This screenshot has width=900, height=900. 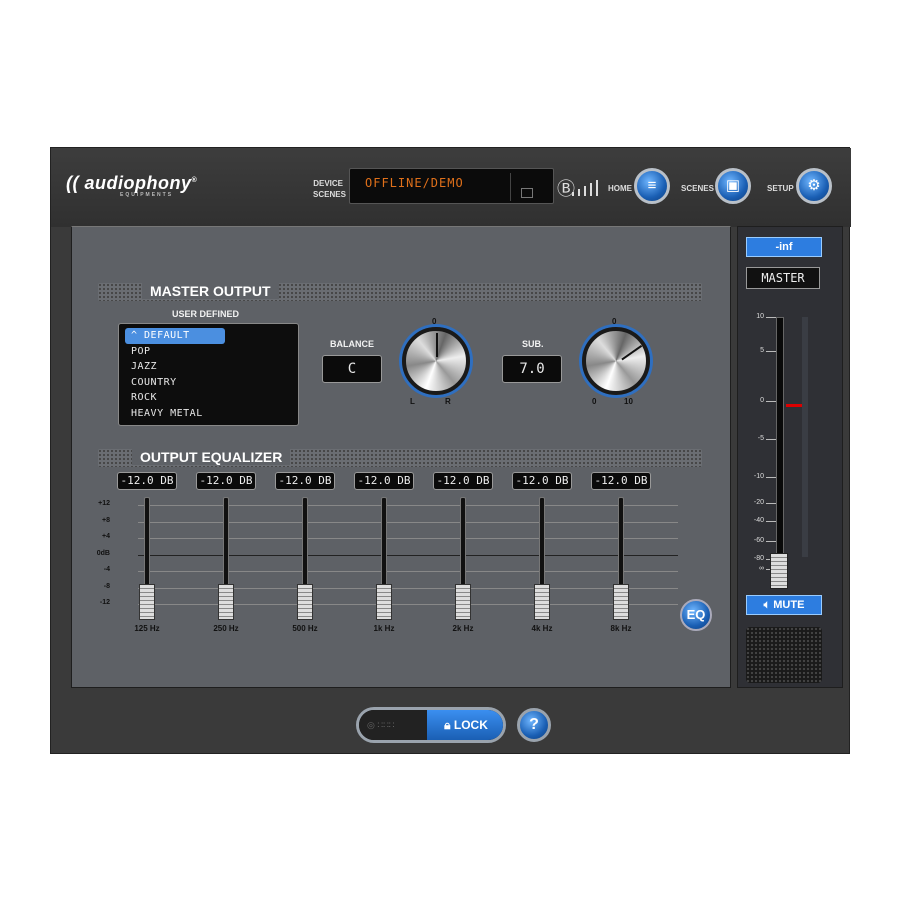 What do you see at coordinates (760, 438) in the screenshot?
I see `master-scale-label: -5` at bounding box center [760, 438].